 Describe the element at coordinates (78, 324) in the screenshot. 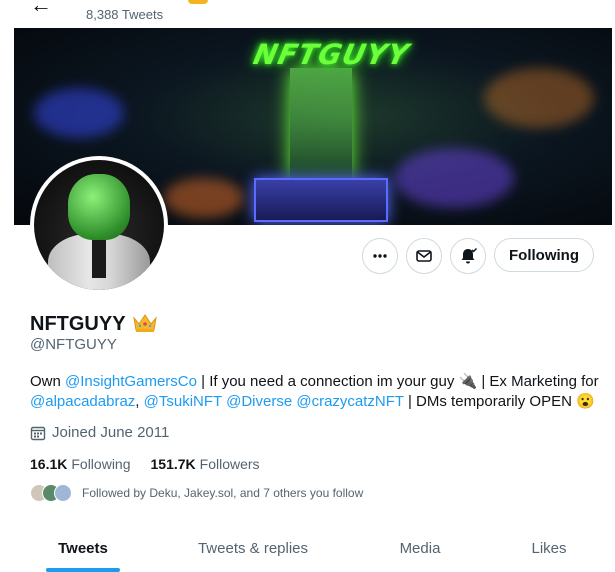

I see `display-name: NFTGUYY` at that location.